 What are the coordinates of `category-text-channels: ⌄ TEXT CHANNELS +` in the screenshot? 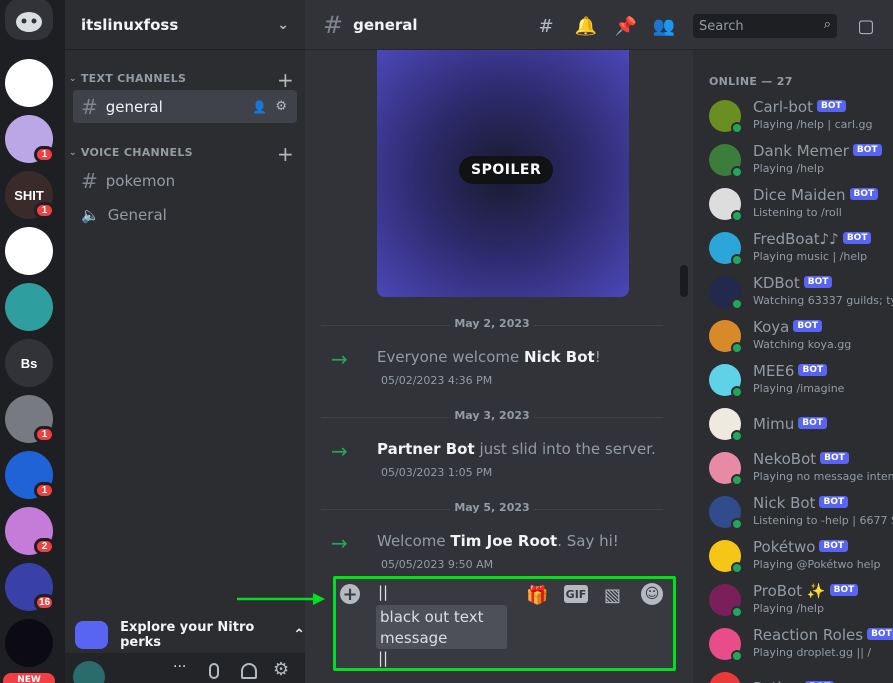 It's located at (181, 80).